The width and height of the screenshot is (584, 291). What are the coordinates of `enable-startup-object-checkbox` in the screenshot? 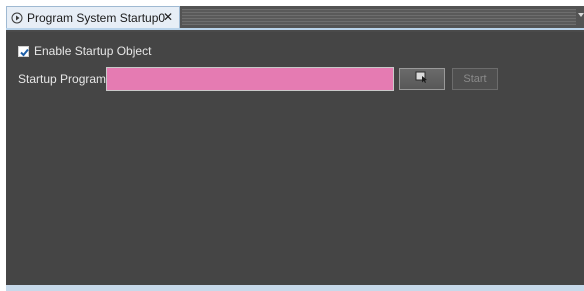 It's located at (23, 51).